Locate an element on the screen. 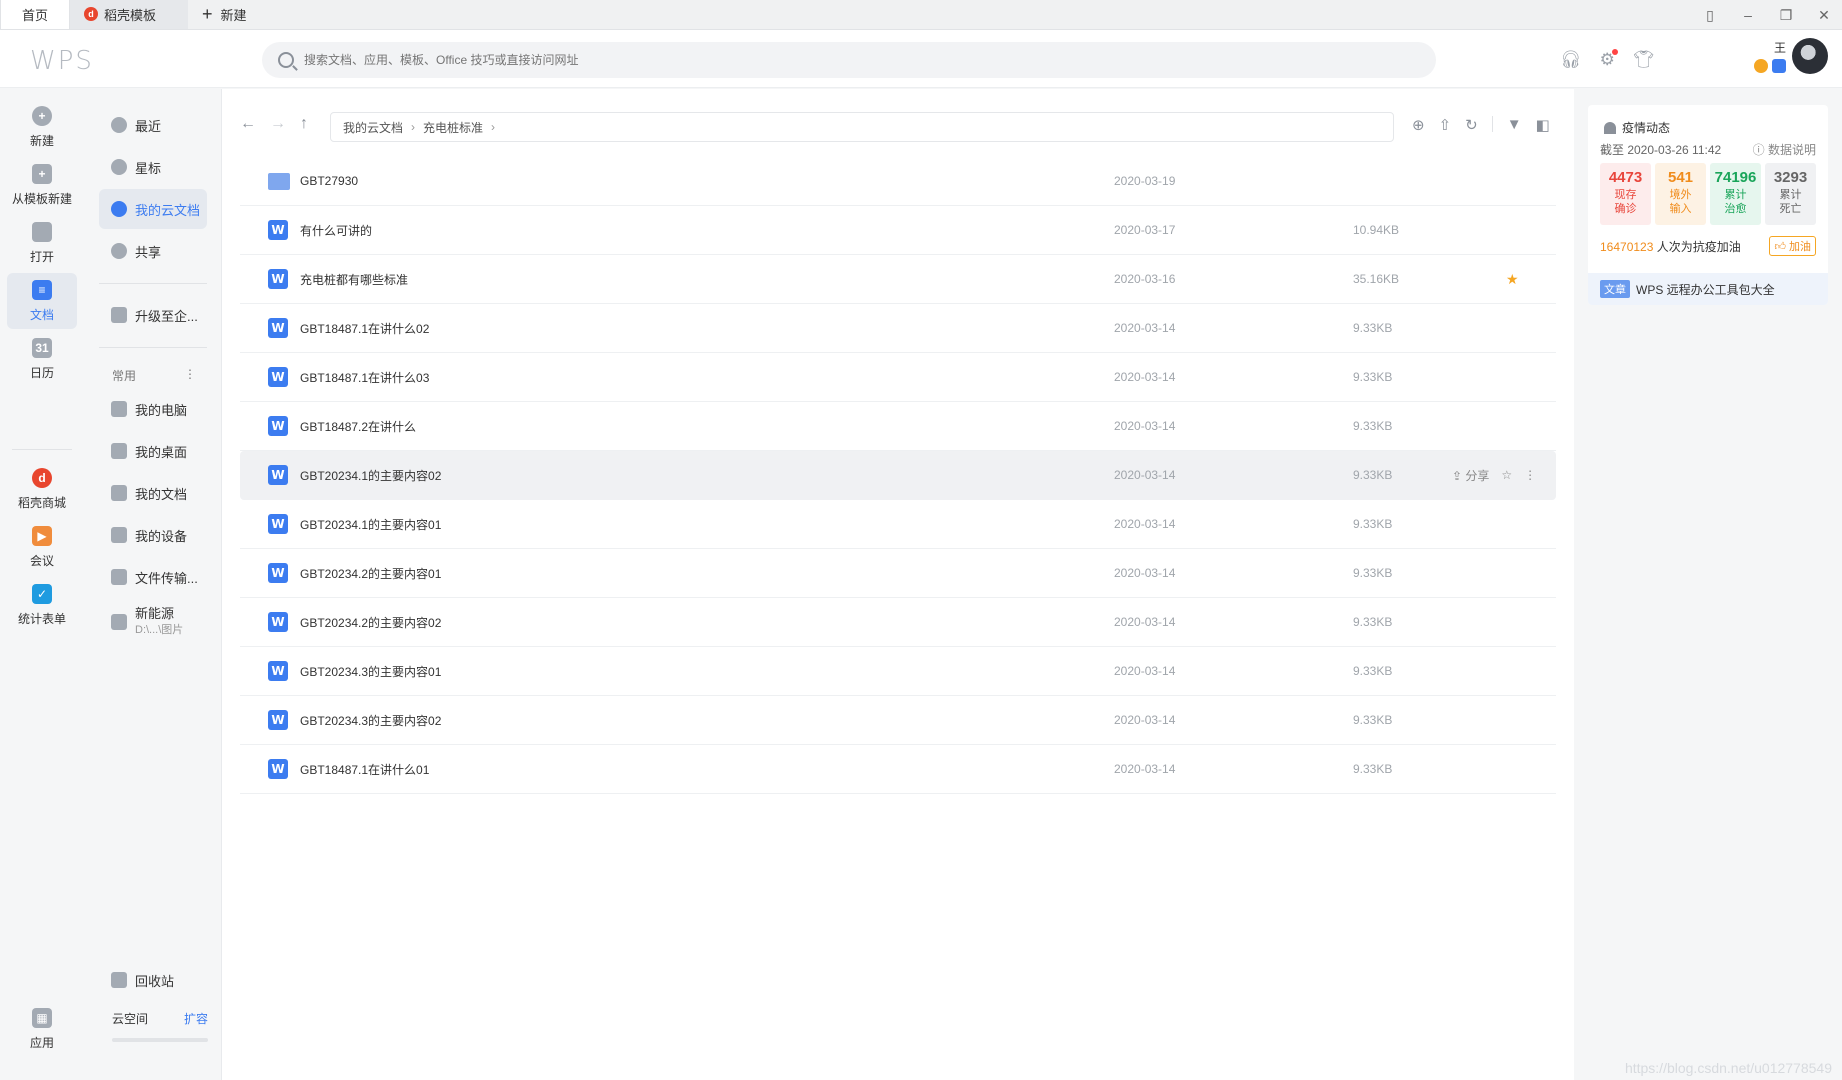 This screenshot has width=1842, height=1080. rail-label: 文档 is located at coordinates (41, 314).